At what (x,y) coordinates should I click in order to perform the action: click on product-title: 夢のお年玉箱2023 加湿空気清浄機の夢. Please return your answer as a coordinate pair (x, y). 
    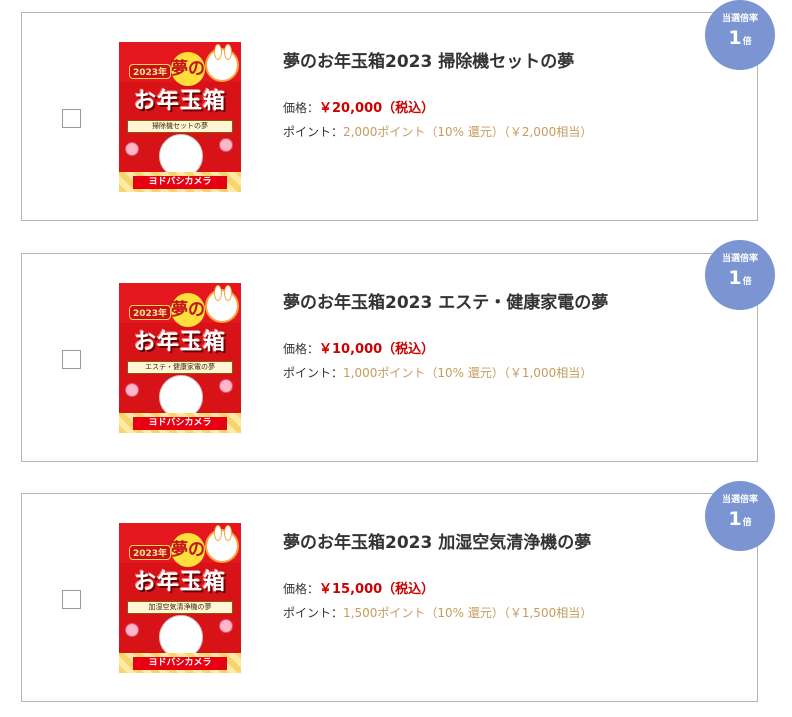
    Looking at the image, I should click on (437, 540).